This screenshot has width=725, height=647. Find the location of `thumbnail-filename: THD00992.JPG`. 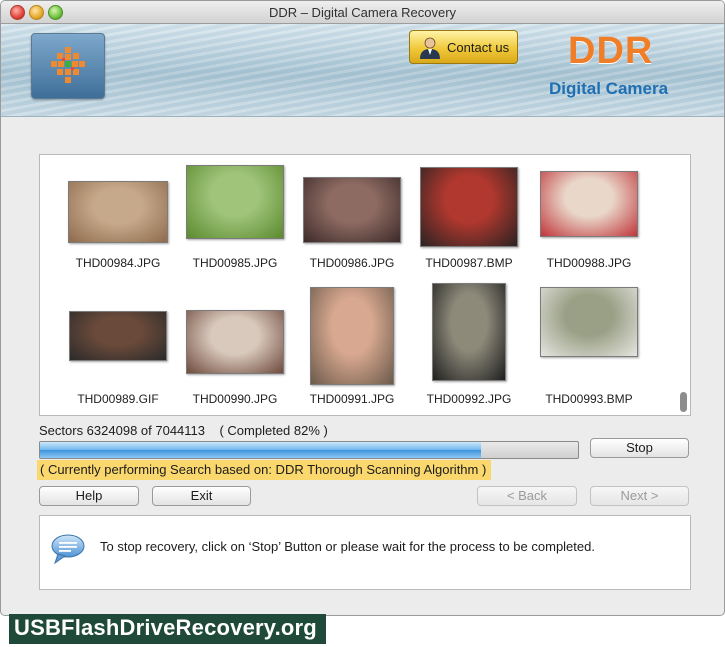

thumbnail-filename: THD00992.JPG is located at coordinates (469, 399).